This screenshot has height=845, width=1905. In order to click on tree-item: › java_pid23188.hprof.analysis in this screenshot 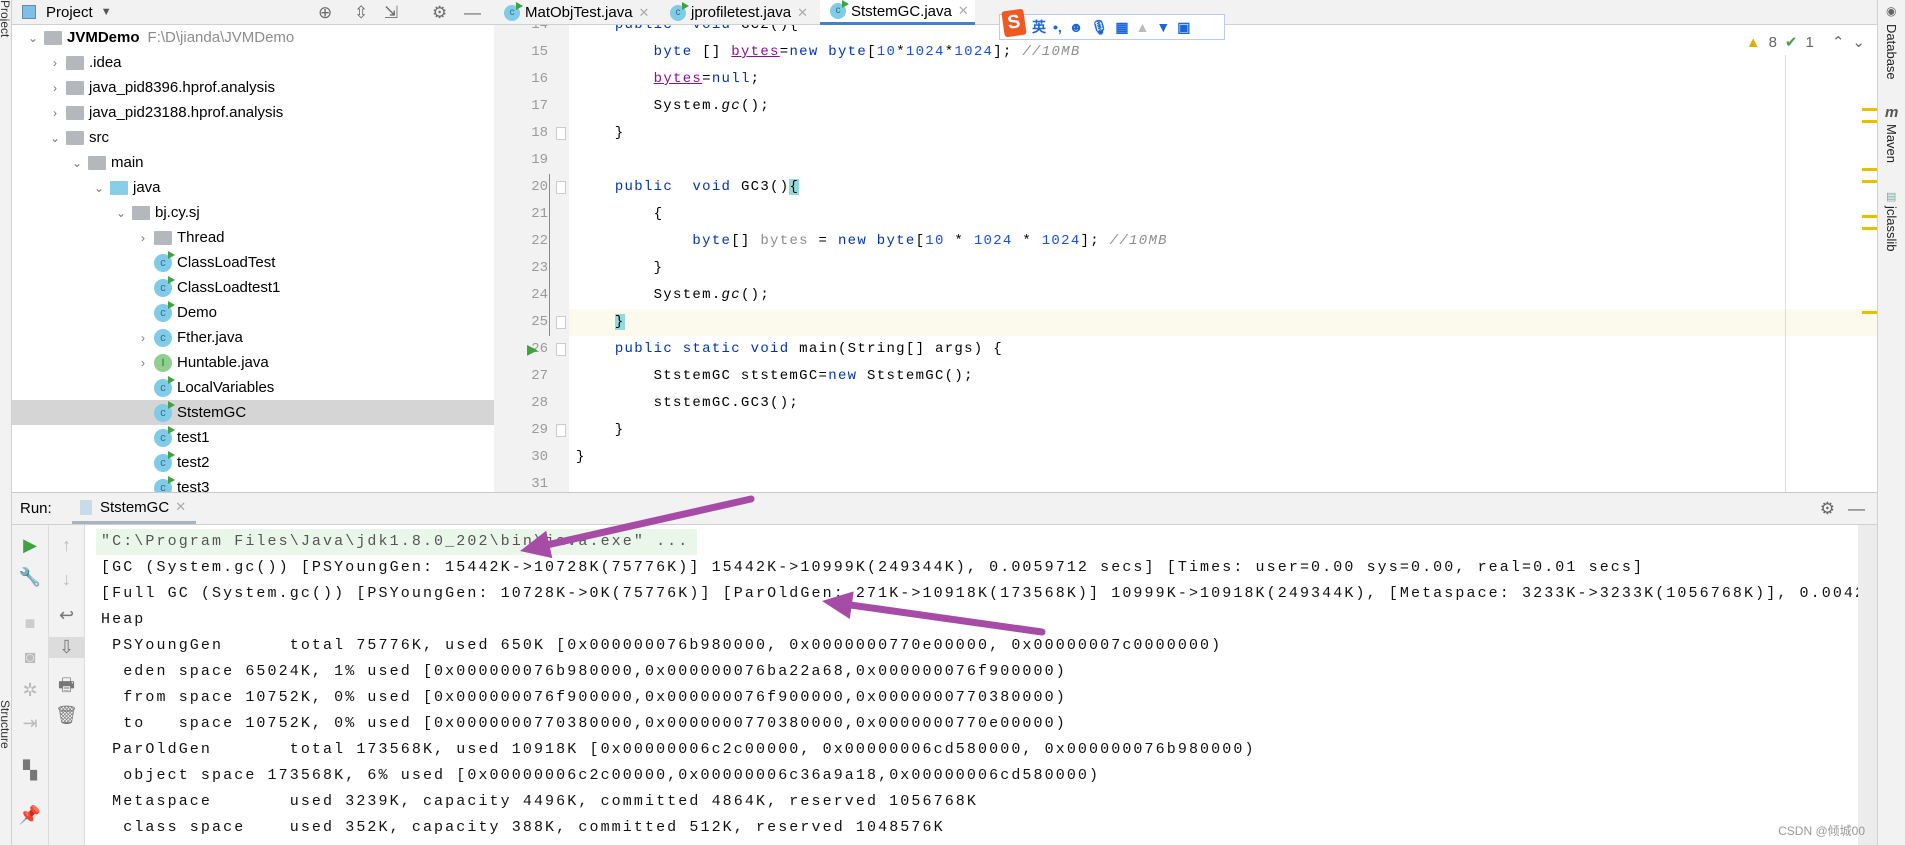, I will do `click(253, 112)`.